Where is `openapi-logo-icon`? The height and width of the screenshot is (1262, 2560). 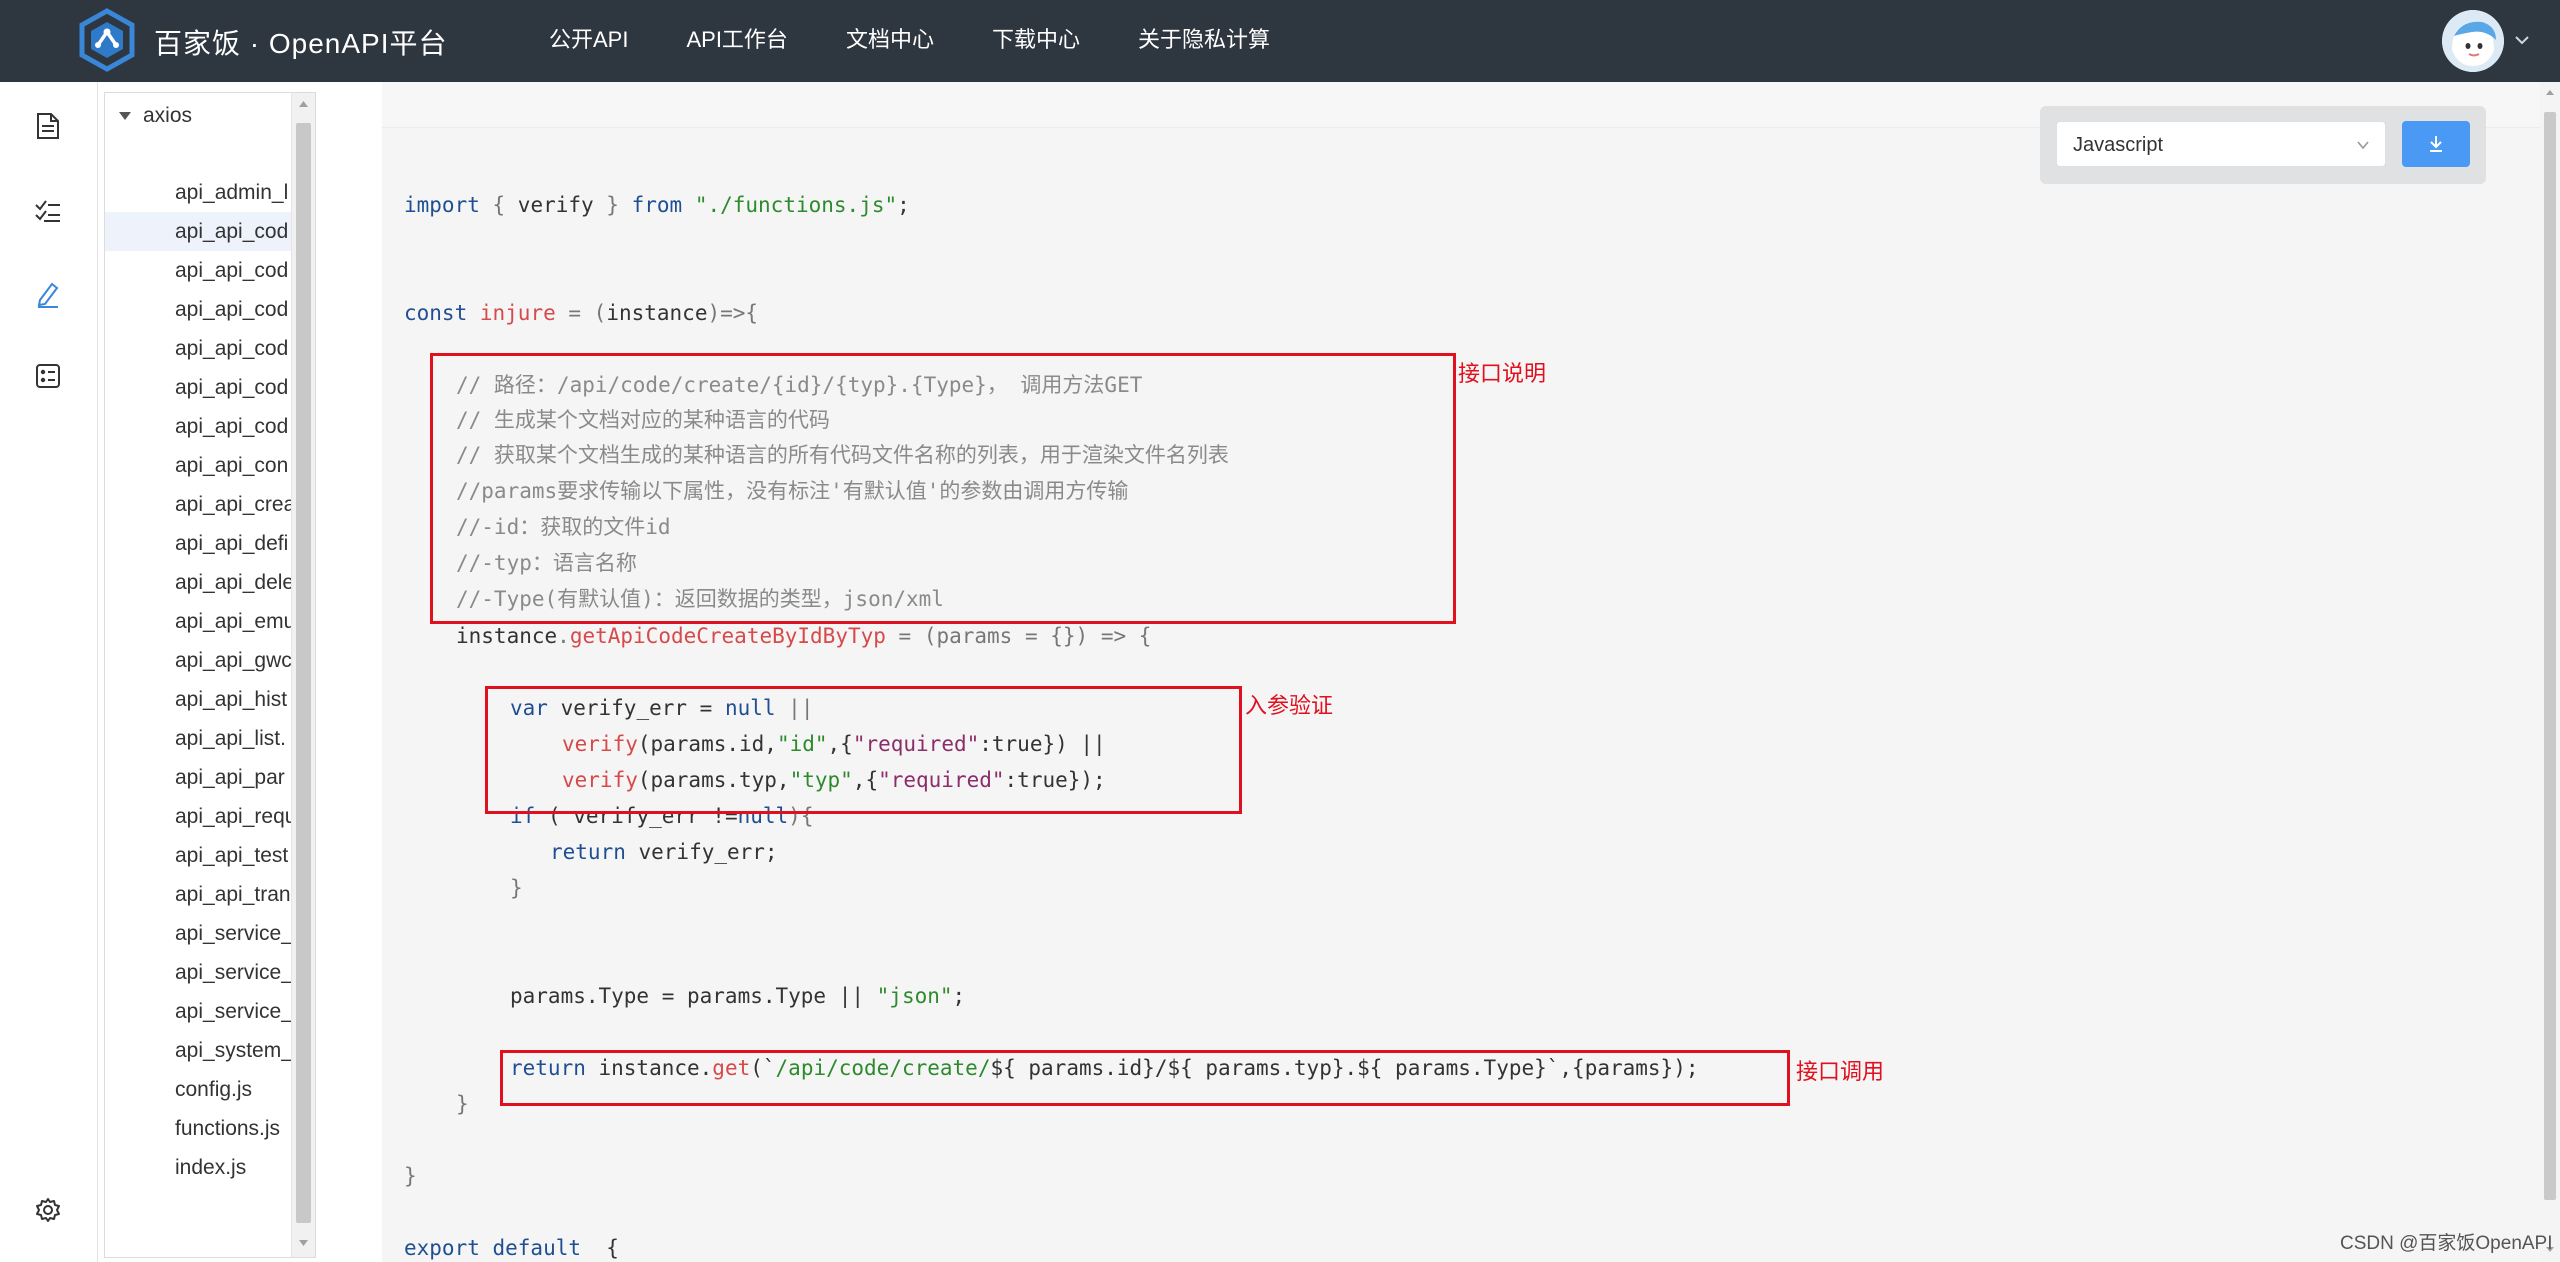 openapi-logo-icon is located at coordinates (107, 40).